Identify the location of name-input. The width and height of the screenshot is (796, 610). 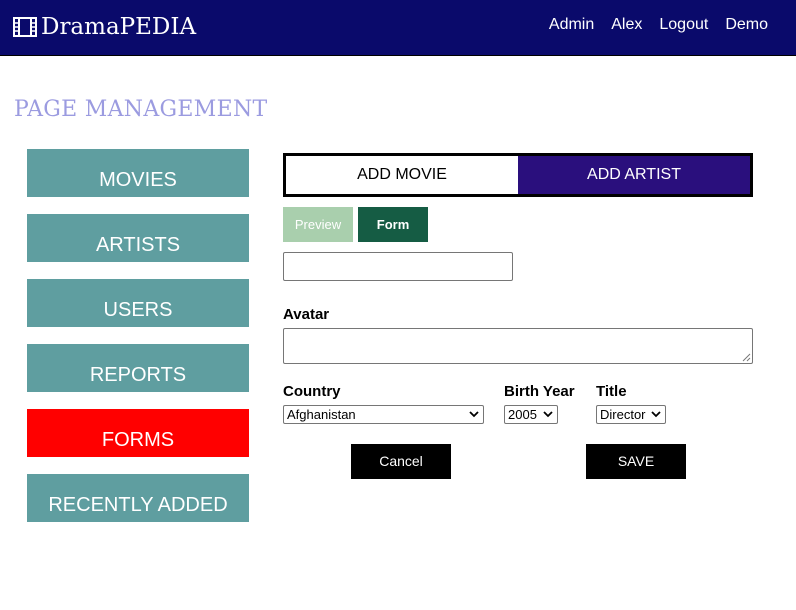
(398, 266).